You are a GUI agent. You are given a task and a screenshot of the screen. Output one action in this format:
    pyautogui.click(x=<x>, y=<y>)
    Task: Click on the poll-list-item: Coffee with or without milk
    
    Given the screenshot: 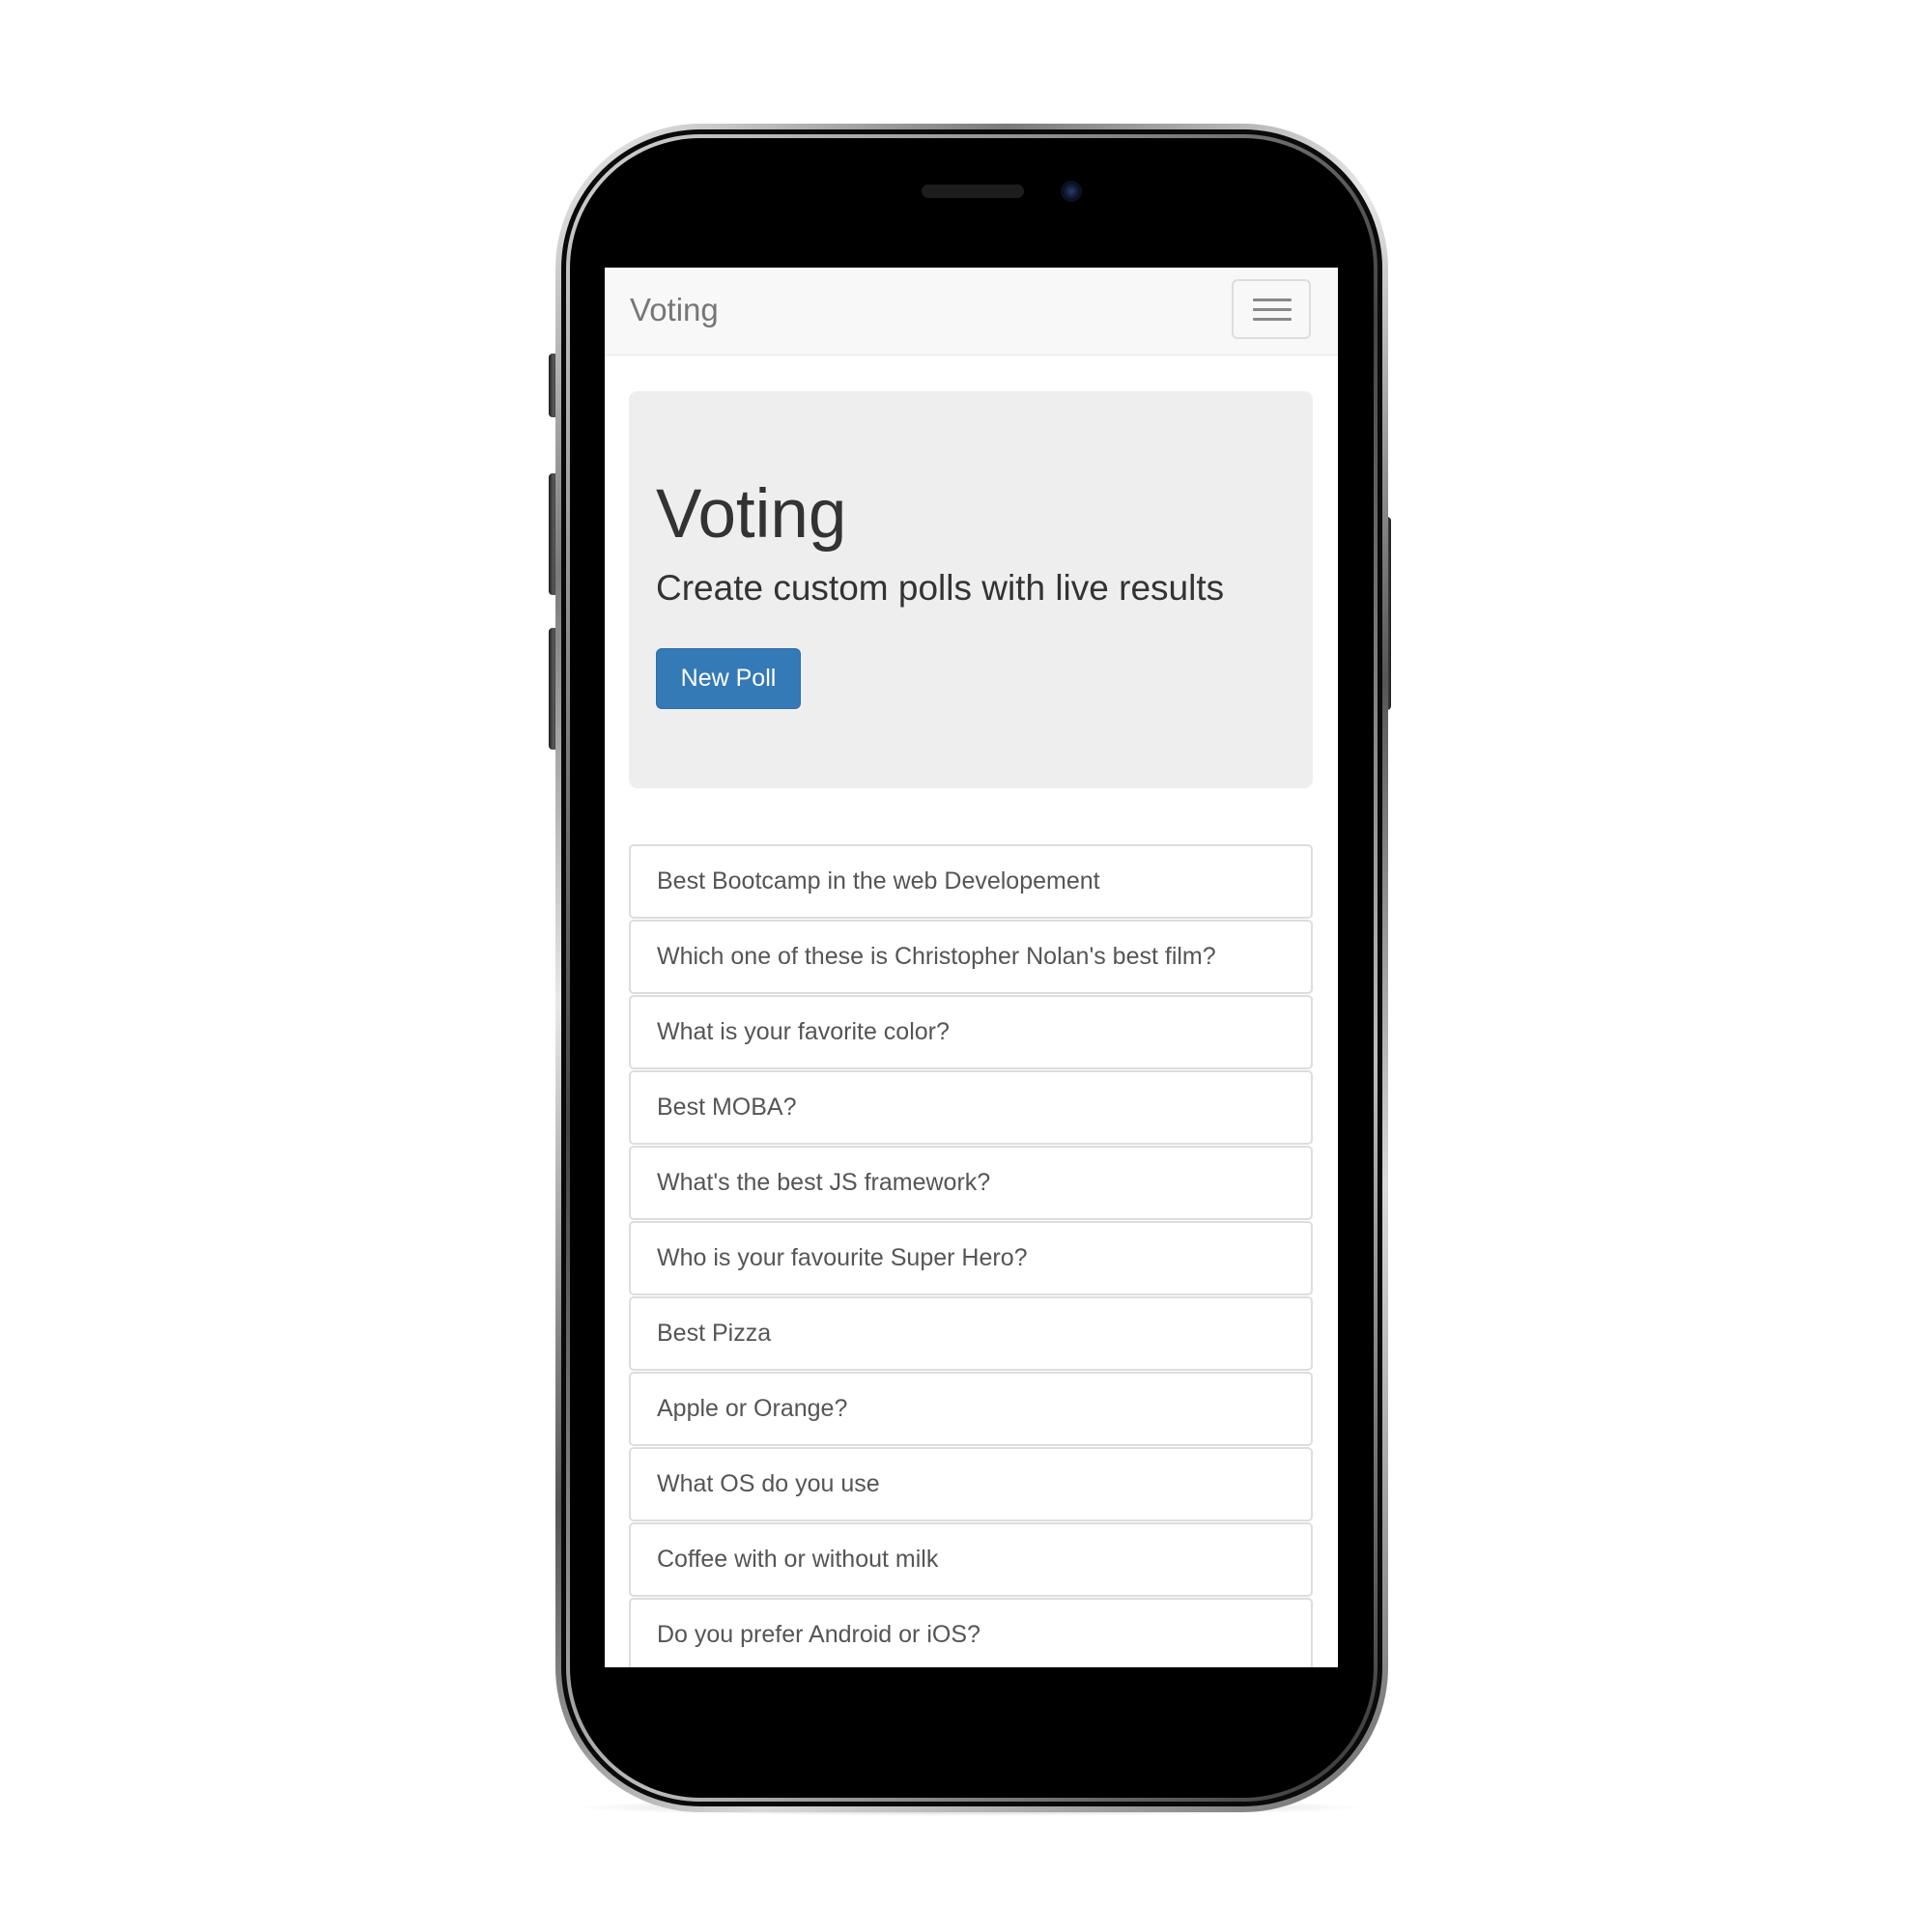 What is the action you would take?
    pyautogui.click(x=971, y=1559)
    